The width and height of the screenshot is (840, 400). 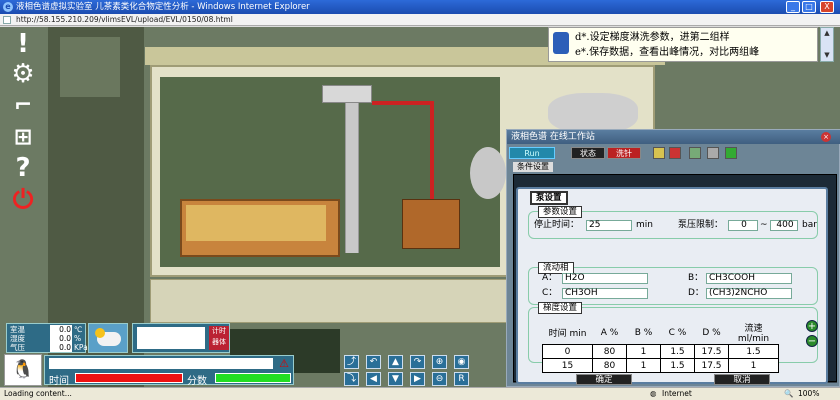 I want to click on redo-icon: ↷, so click(x=417, y=362).